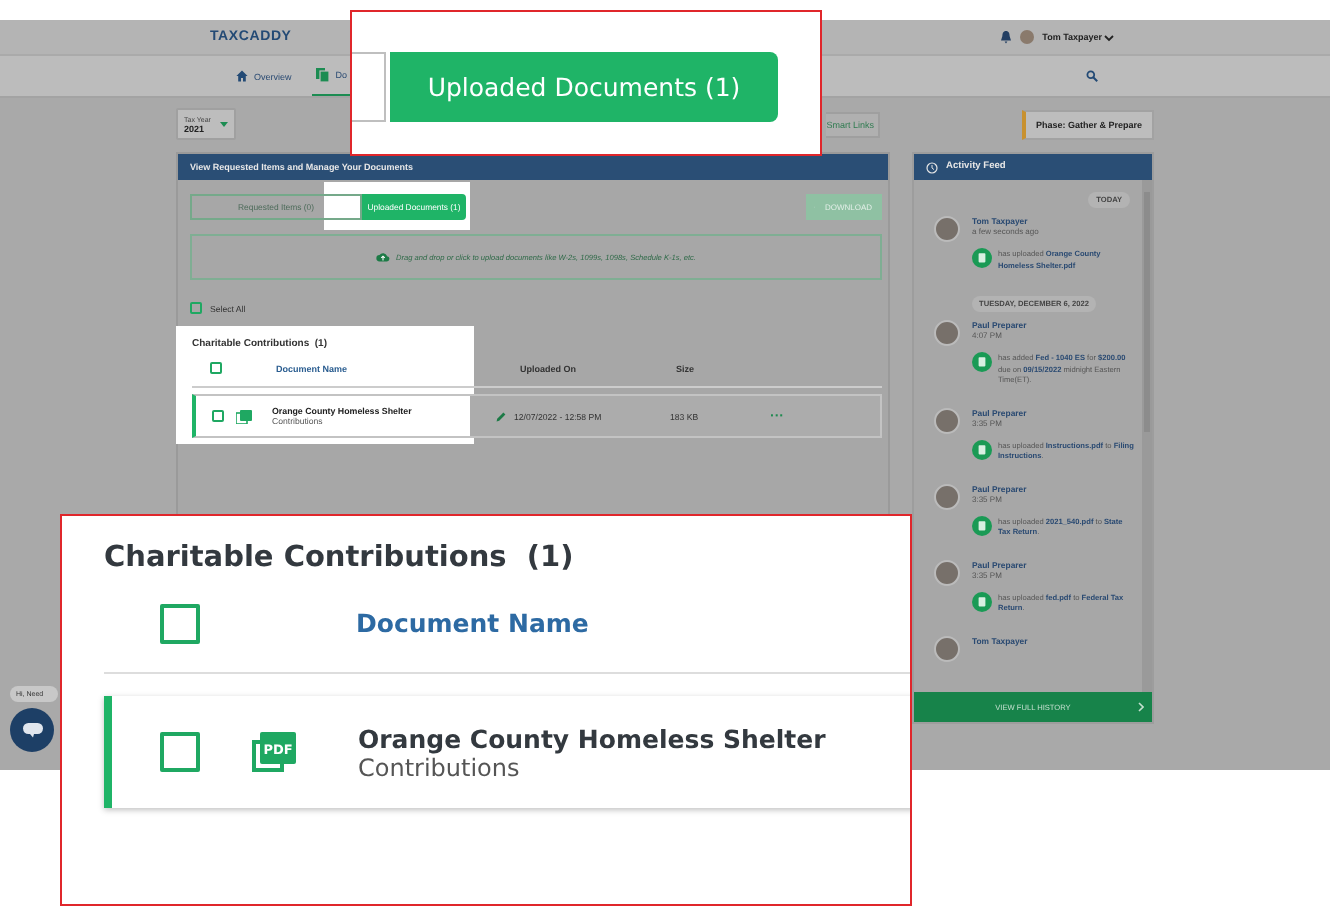 The width and height of the screenshot is (1330, 918). Describe the element at coordinates (369, 87) in the screenshot. I see `tab` at that location.